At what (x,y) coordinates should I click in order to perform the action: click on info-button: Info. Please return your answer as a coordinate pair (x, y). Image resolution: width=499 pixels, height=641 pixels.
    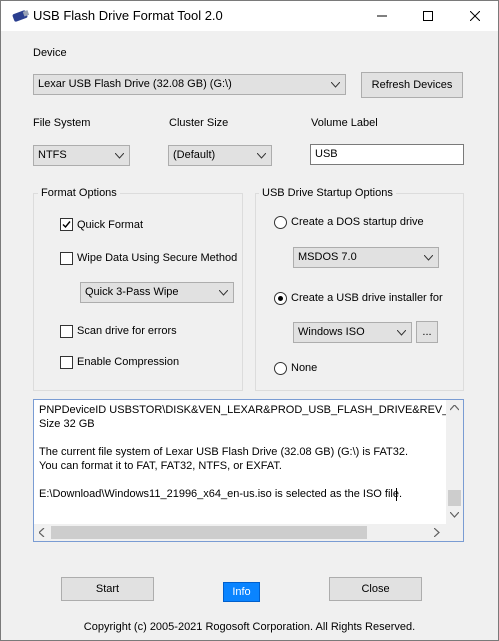
    Looking at the image, I should click on (241, 592).